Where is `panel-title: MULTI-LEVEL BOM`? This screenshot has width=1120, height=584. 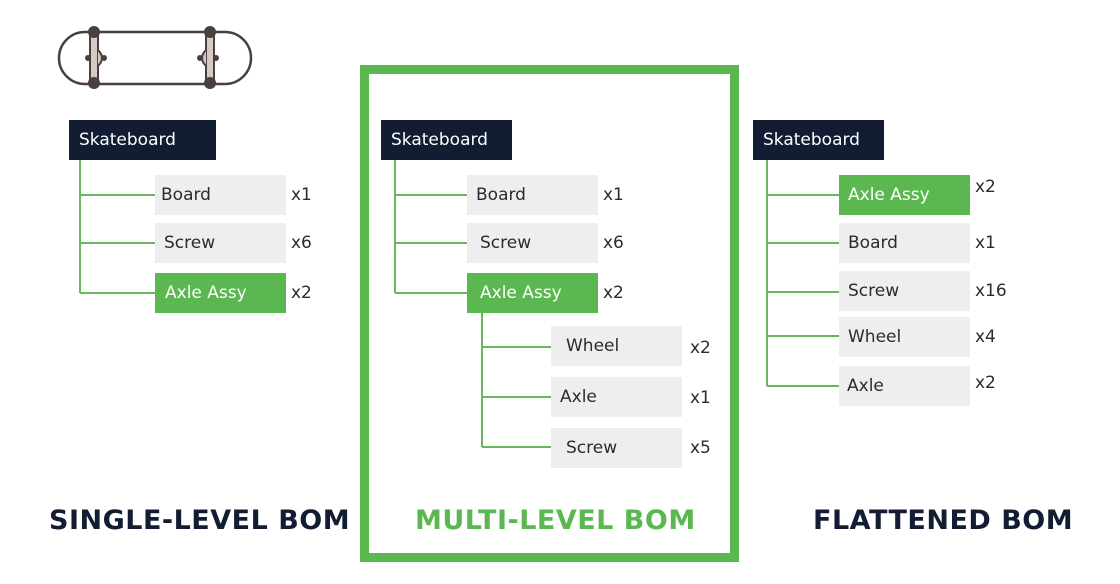
panel-title: MULTI-LEVEL BOM is located at coordinates (555, 520).